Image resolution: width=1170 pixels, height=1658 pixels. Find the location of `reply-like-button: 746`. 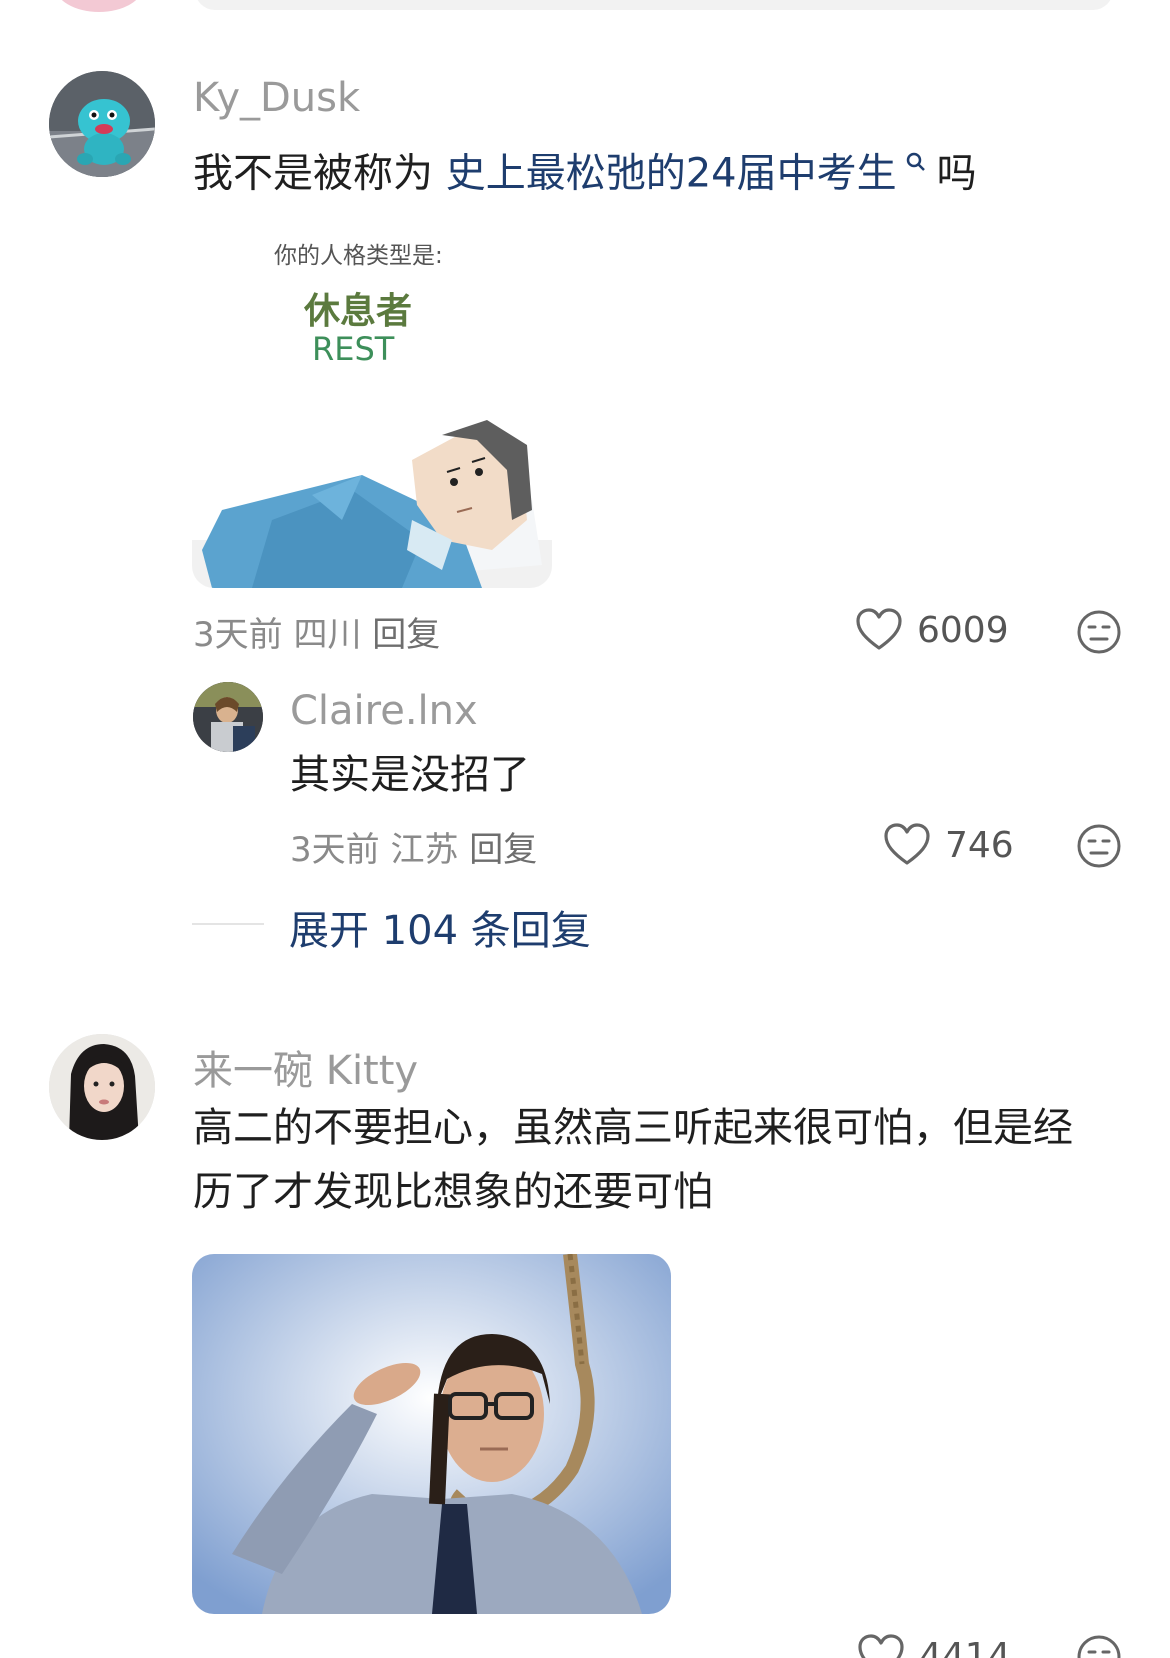

reply-like-button: 746 is located at coordinates (948, 845).